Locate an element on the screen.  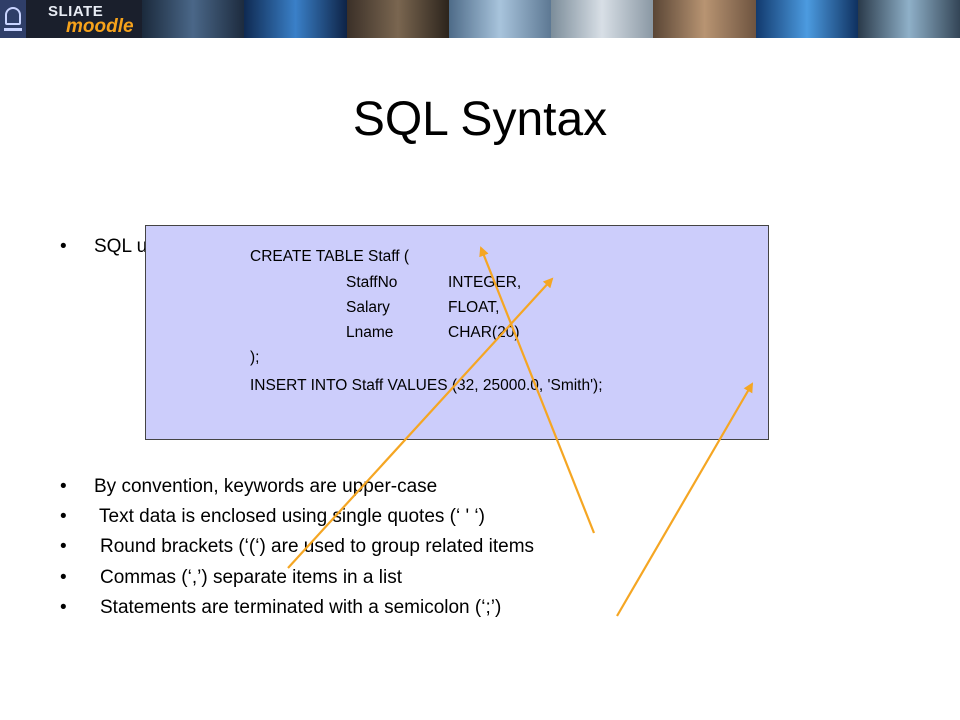
arrow-quotes-to-smith is located at coordinates (420, 423).